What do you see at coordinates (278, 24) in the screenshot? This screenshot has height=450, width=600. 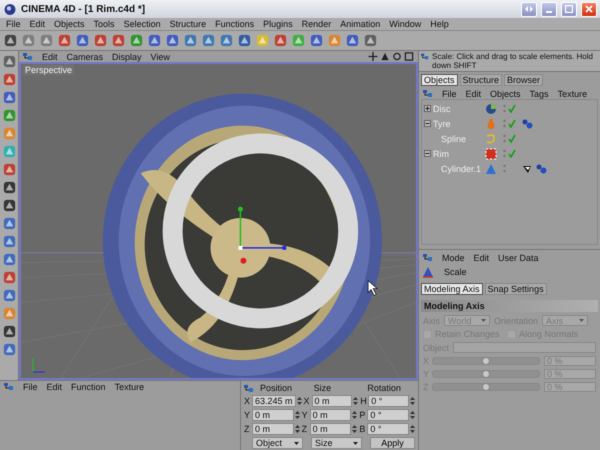 I see `menu-item: Plugins` at bounding box center [278, 24].